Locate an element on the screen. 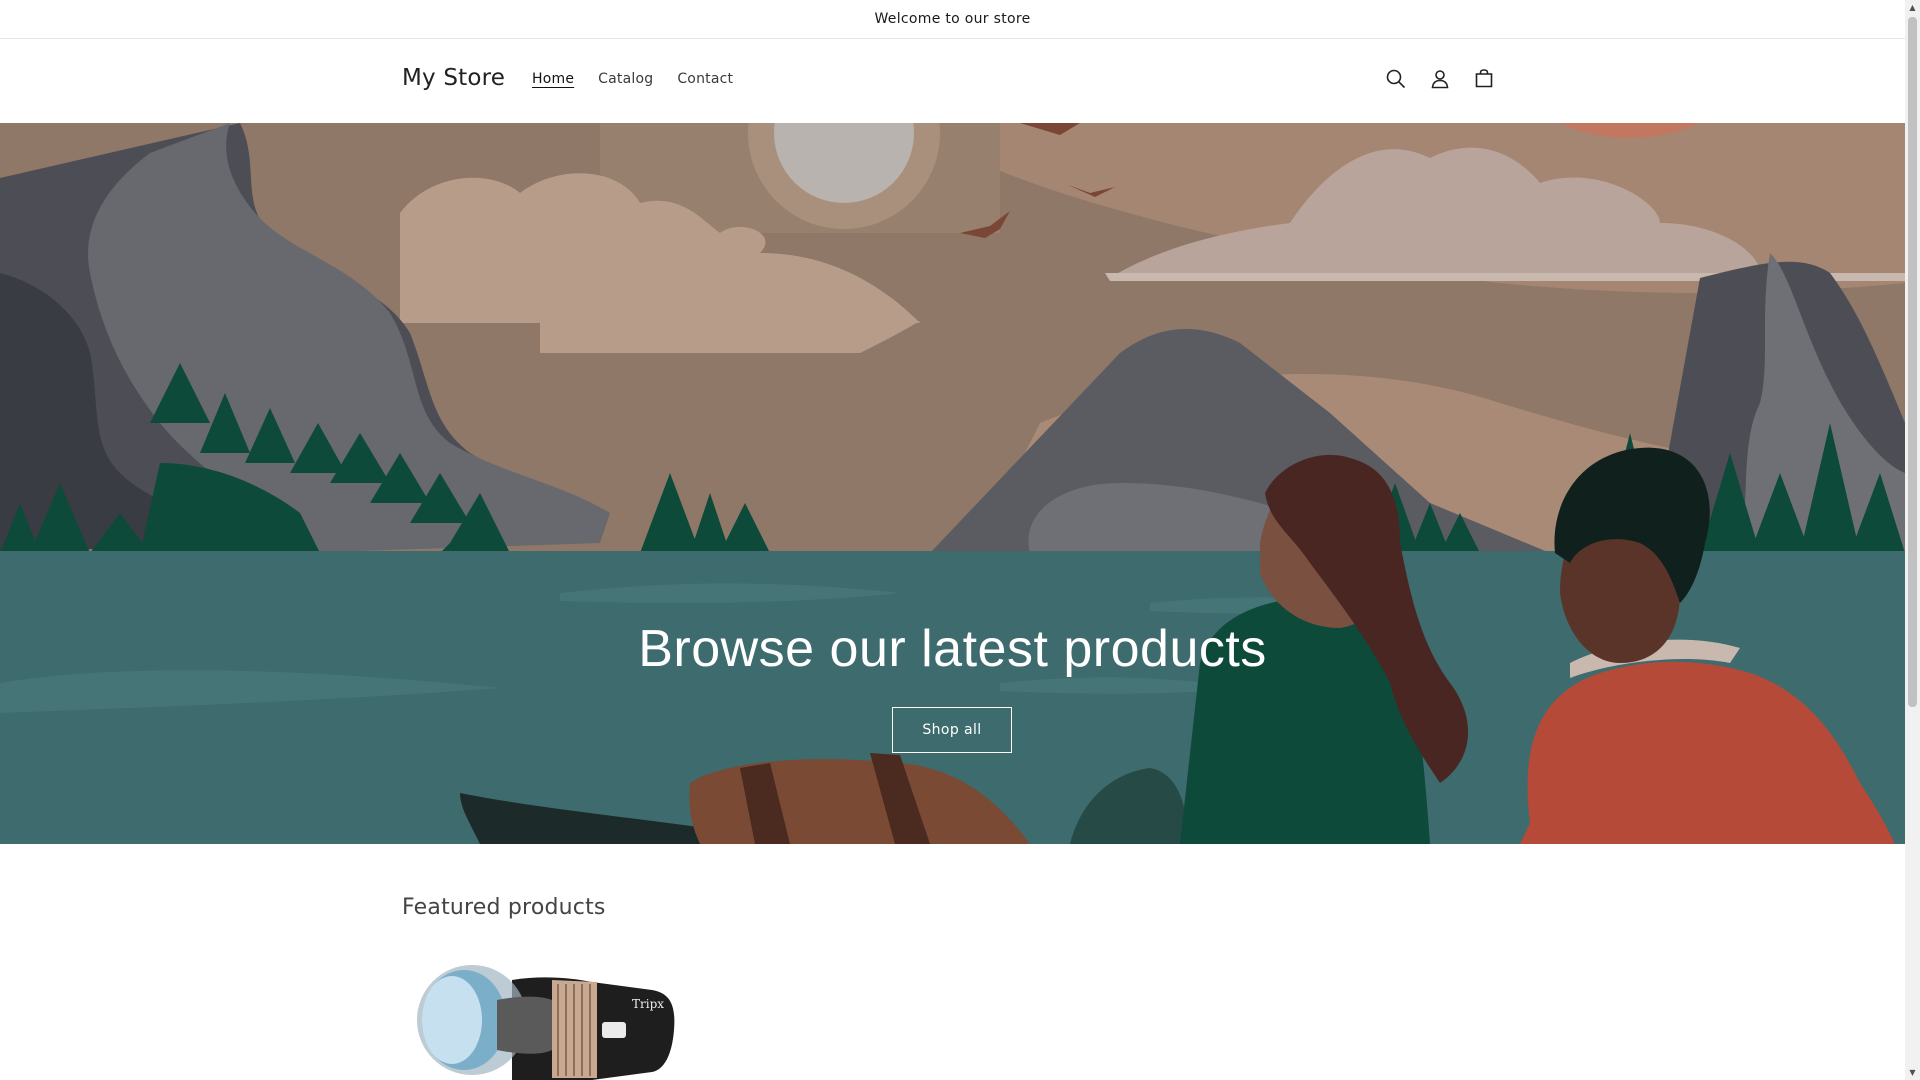 This screenshot has width=1920, height=1080. account-icon is located at coordinates (1440, 79).